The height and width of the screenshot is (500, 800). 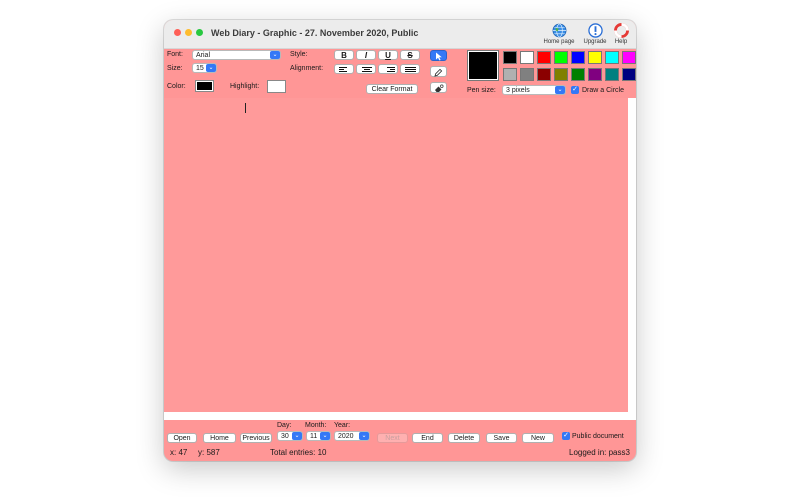 What do you see at coordinates (501, 438) in the screenshot?
I see `save-button: Save` at bounding box center [501, 438].